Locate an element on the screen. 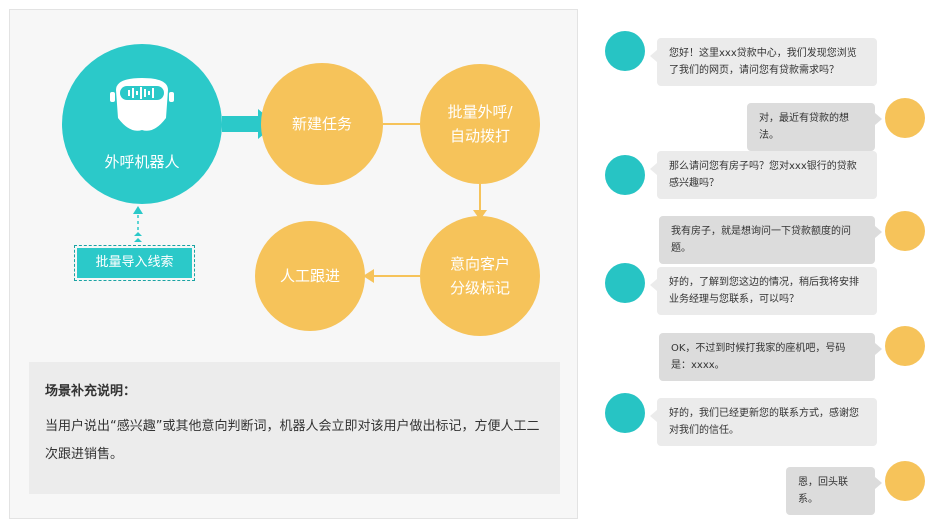 This screenshot has height=531, width=946. chat-message-user: 我有房子，就是想询问一下贷款额度的问题。 is located at coordinates (770, 240).